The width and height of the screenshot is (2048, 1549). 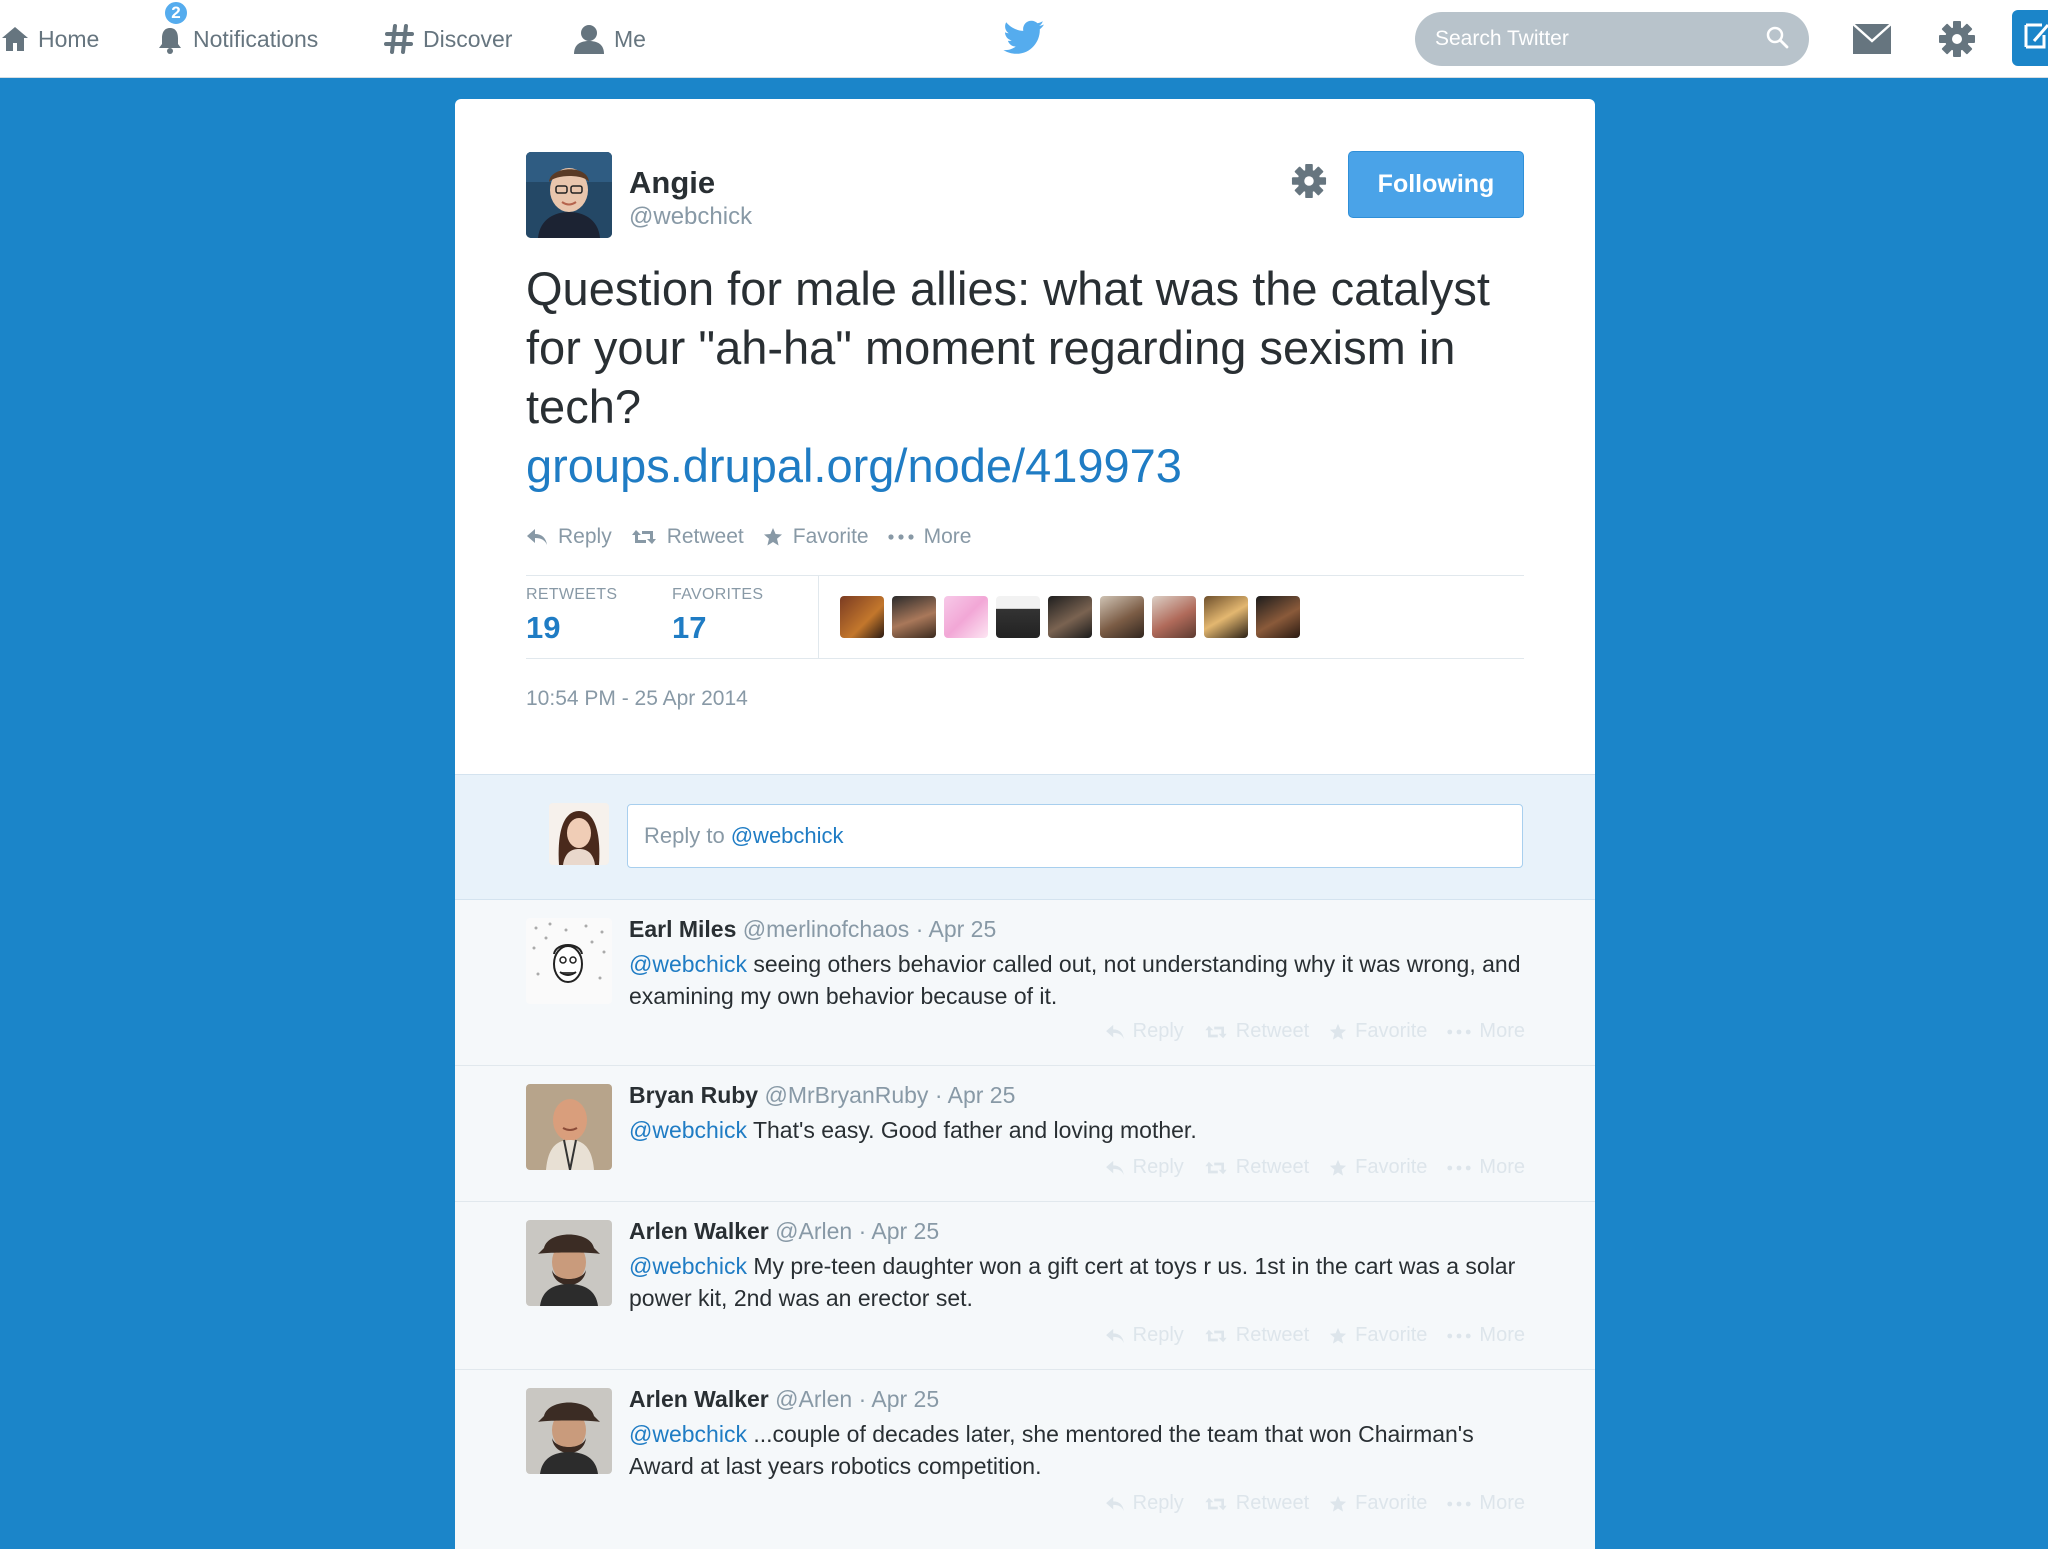 I want to click on reply-author-meta: @MrBryanRuby · Apr 25, so click(x=889, y=1095).